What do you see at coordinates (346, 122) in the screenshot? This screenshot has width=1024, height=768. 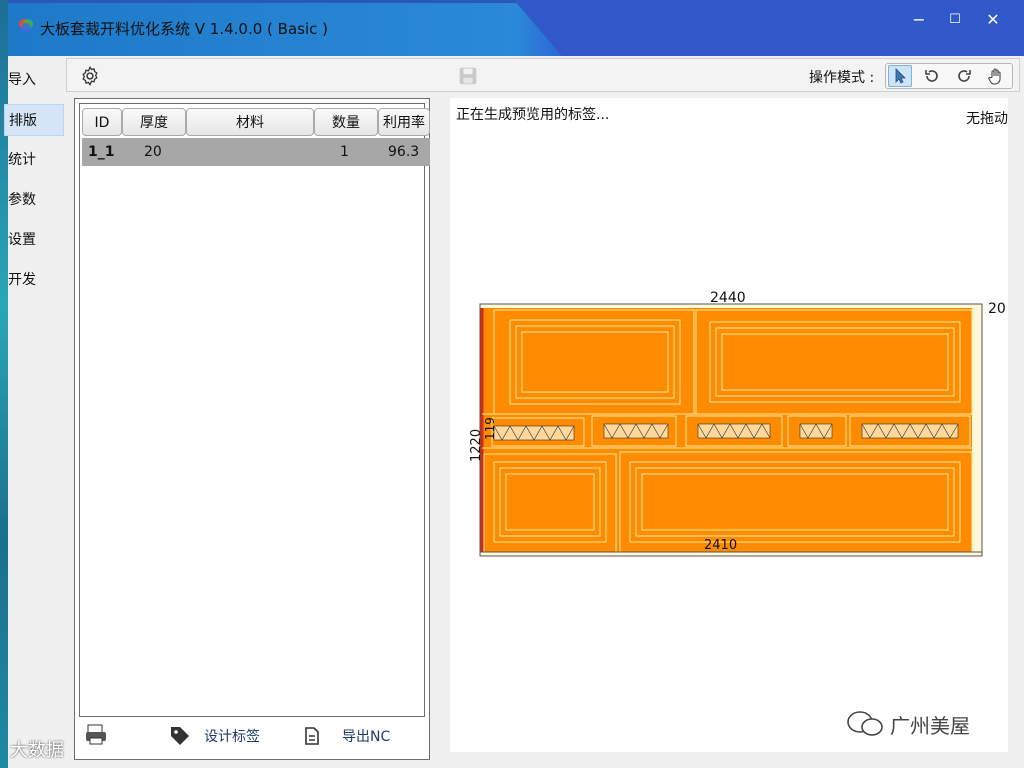 I see `column-header-quantity: 数量` at bounding box center [346, 122].